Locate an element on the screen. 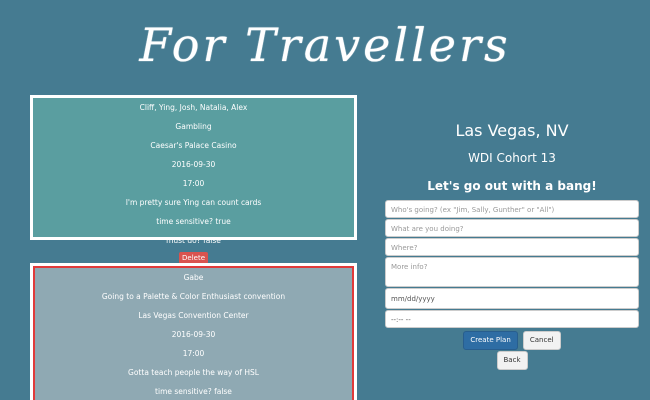 The width and height of the screenshot is (650, 400). cancel-button: Cancel is located at coordinates (541, 340).